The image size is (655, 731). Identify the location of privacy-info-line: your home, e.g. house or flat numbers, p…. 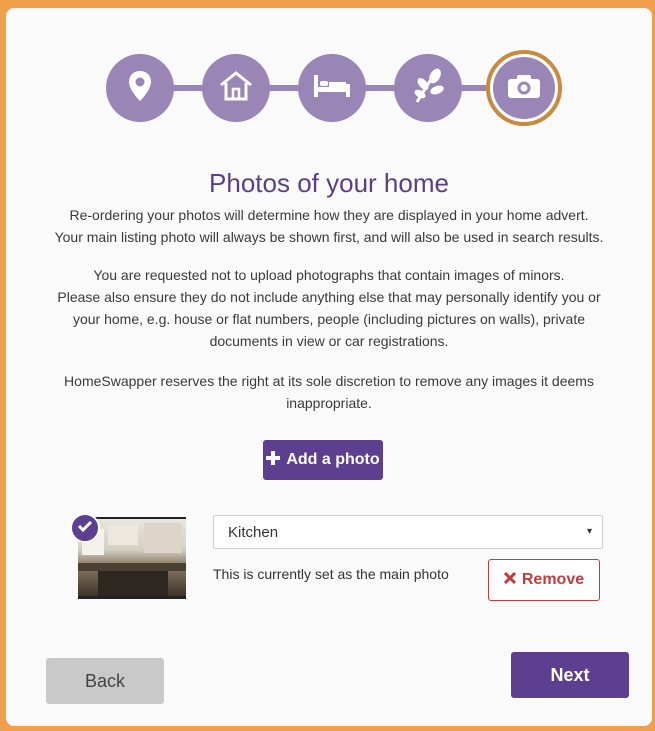
(329, 319).